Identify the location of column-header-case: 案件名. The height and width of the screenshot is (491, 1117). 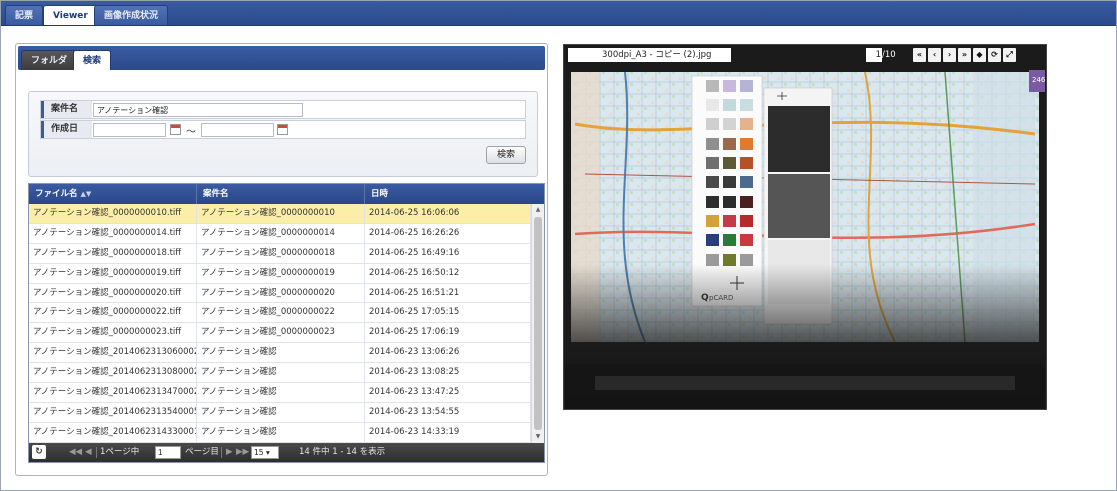
(281, 194).